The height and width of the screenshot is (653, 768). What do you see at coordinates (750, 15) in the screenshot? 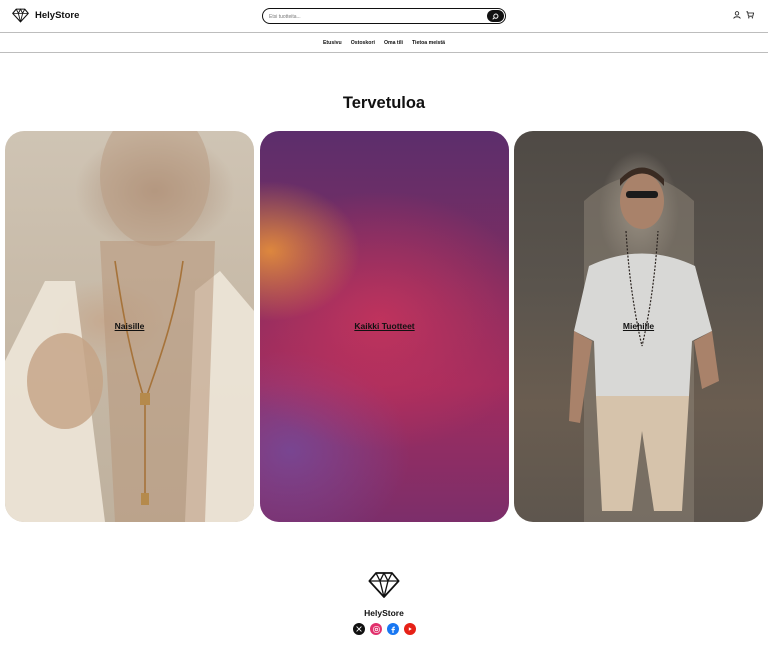
I see `shopping-cart-icon` at bounding box center [750, 15].